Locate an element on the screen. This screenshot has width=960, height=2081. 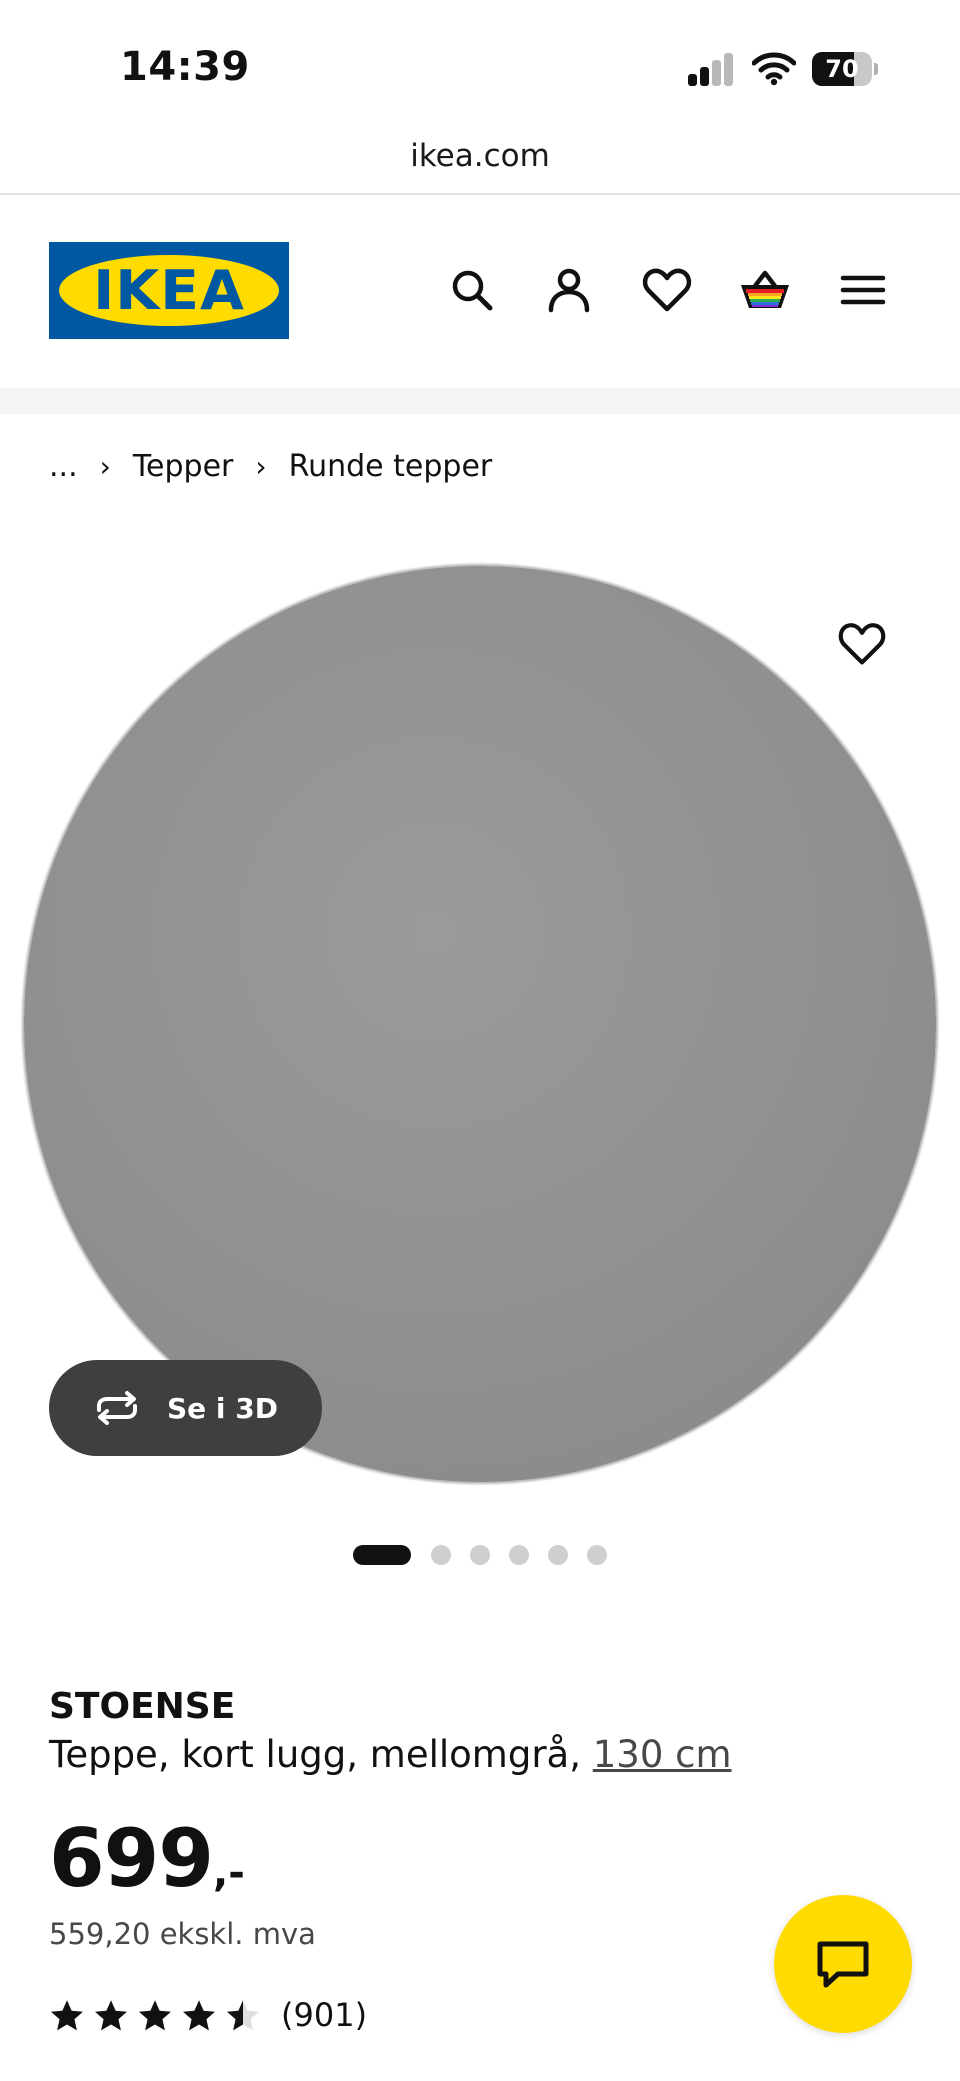
chat-bubble-icon is located at coordinates (843, 1964).